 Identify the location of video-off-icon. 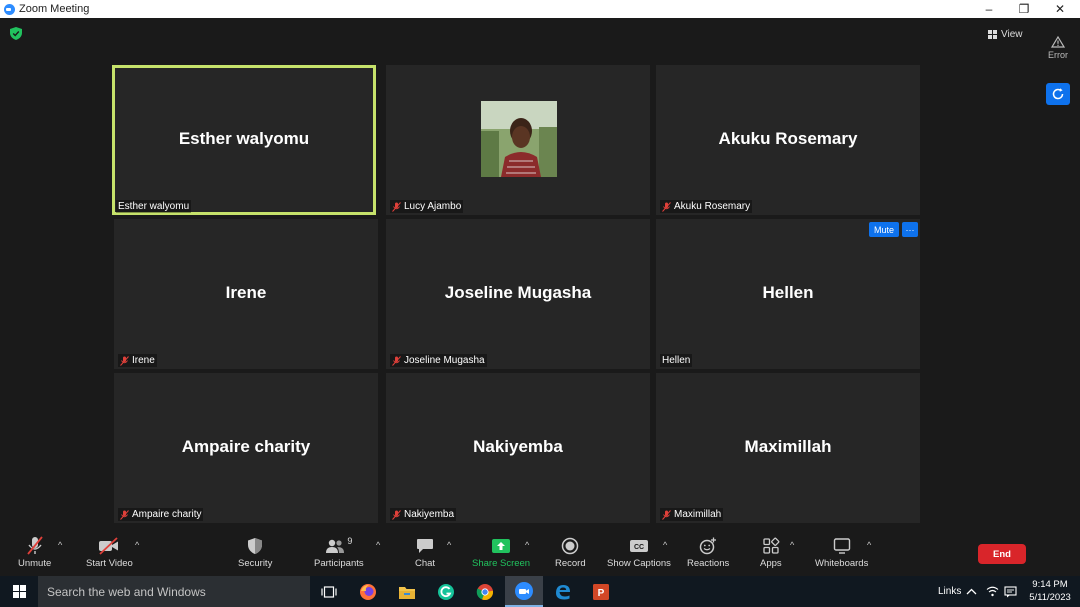
(109, 546).